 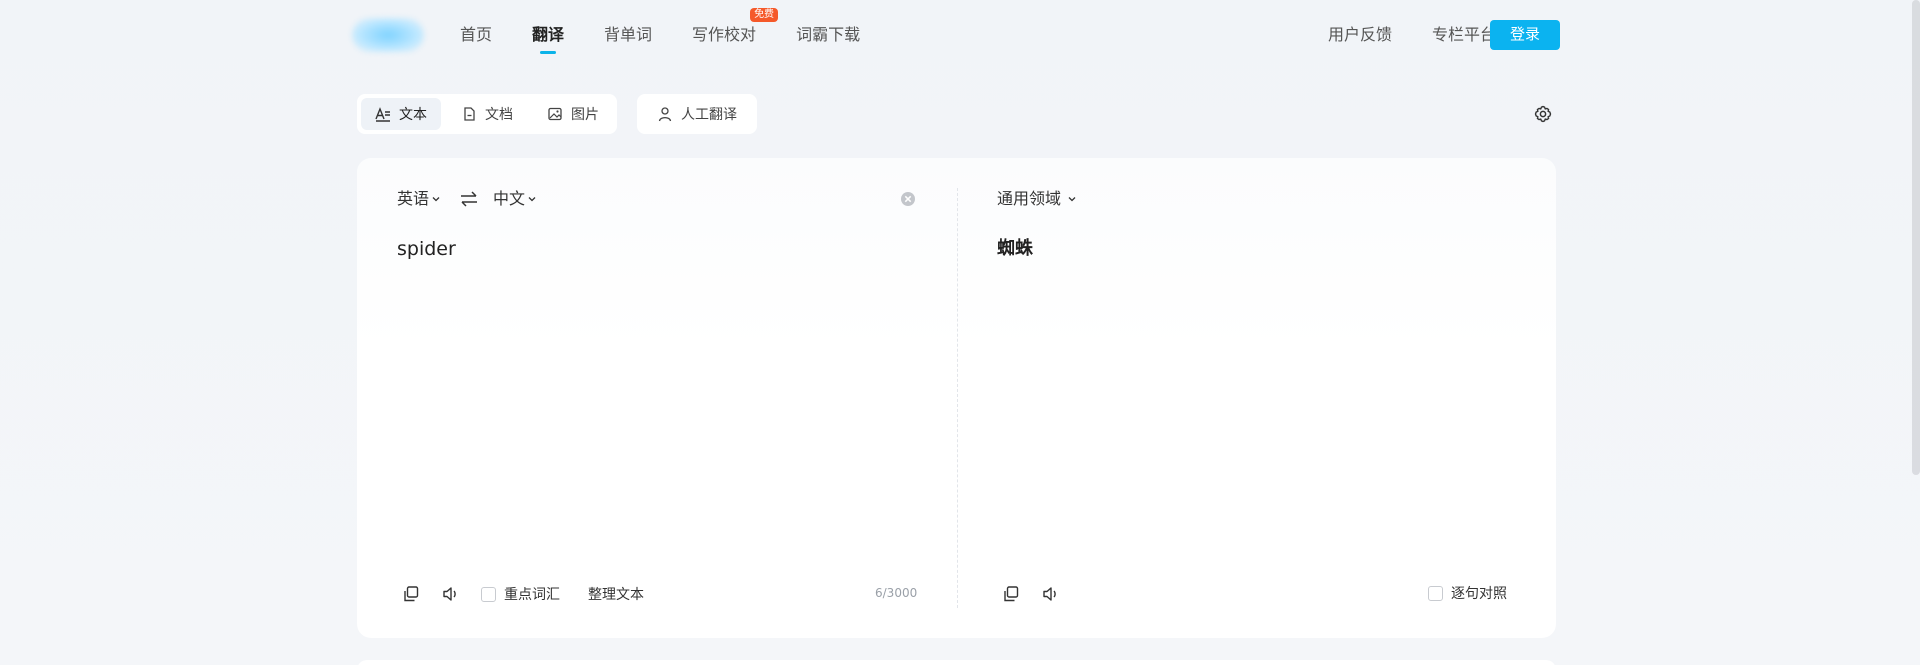 I want to click on tab-image-label: 图片, so click(x=585, y=115).